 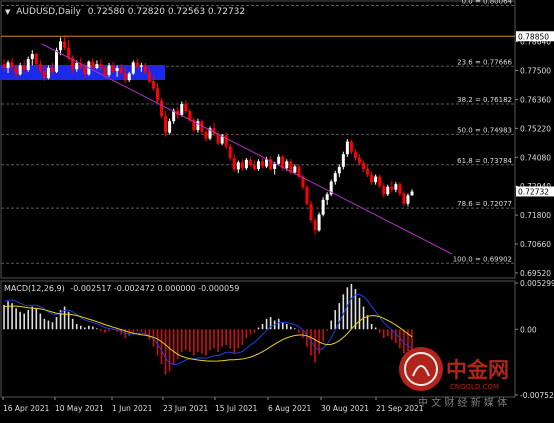 What do you see at coordinates (533, 36) in the screenshot?
I see `highlight-level-label: 0.78850` at bounding box center [533, 36].